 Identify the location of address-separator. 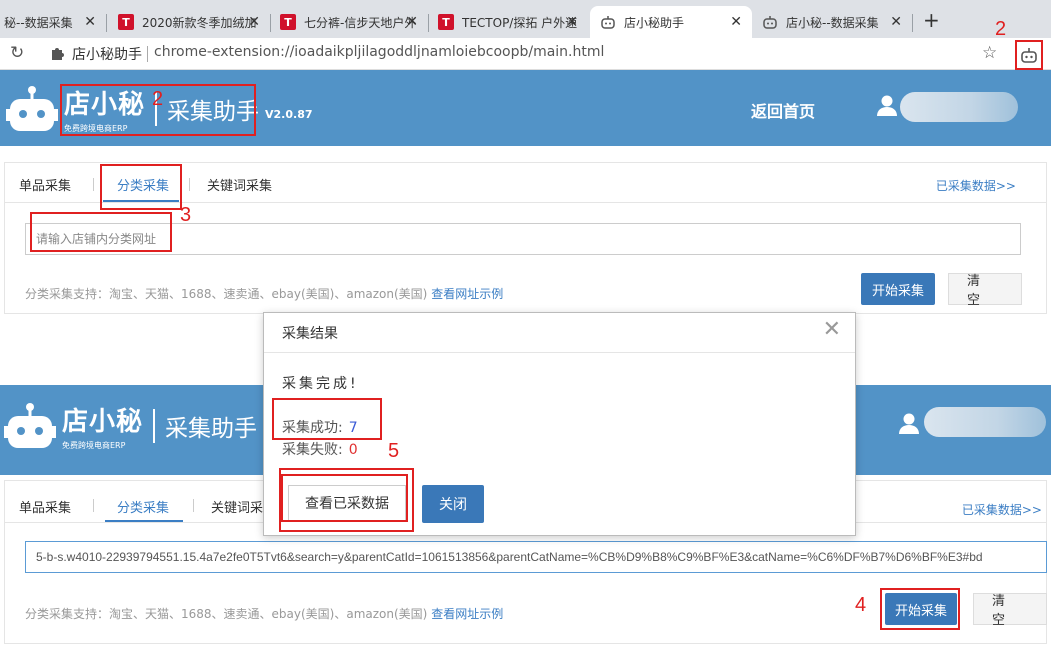
(147, 54).